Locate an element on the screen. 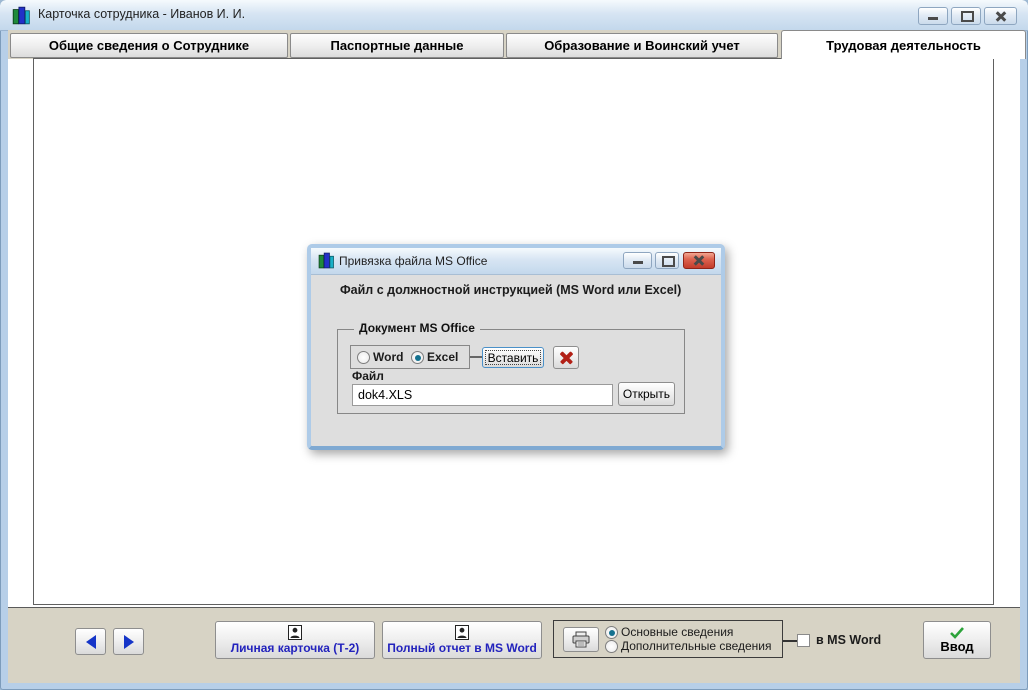 The height and width of the screenshot is (690, 1028). tab-education: Образование и Воинский учет is located at coordinates (642, 45).